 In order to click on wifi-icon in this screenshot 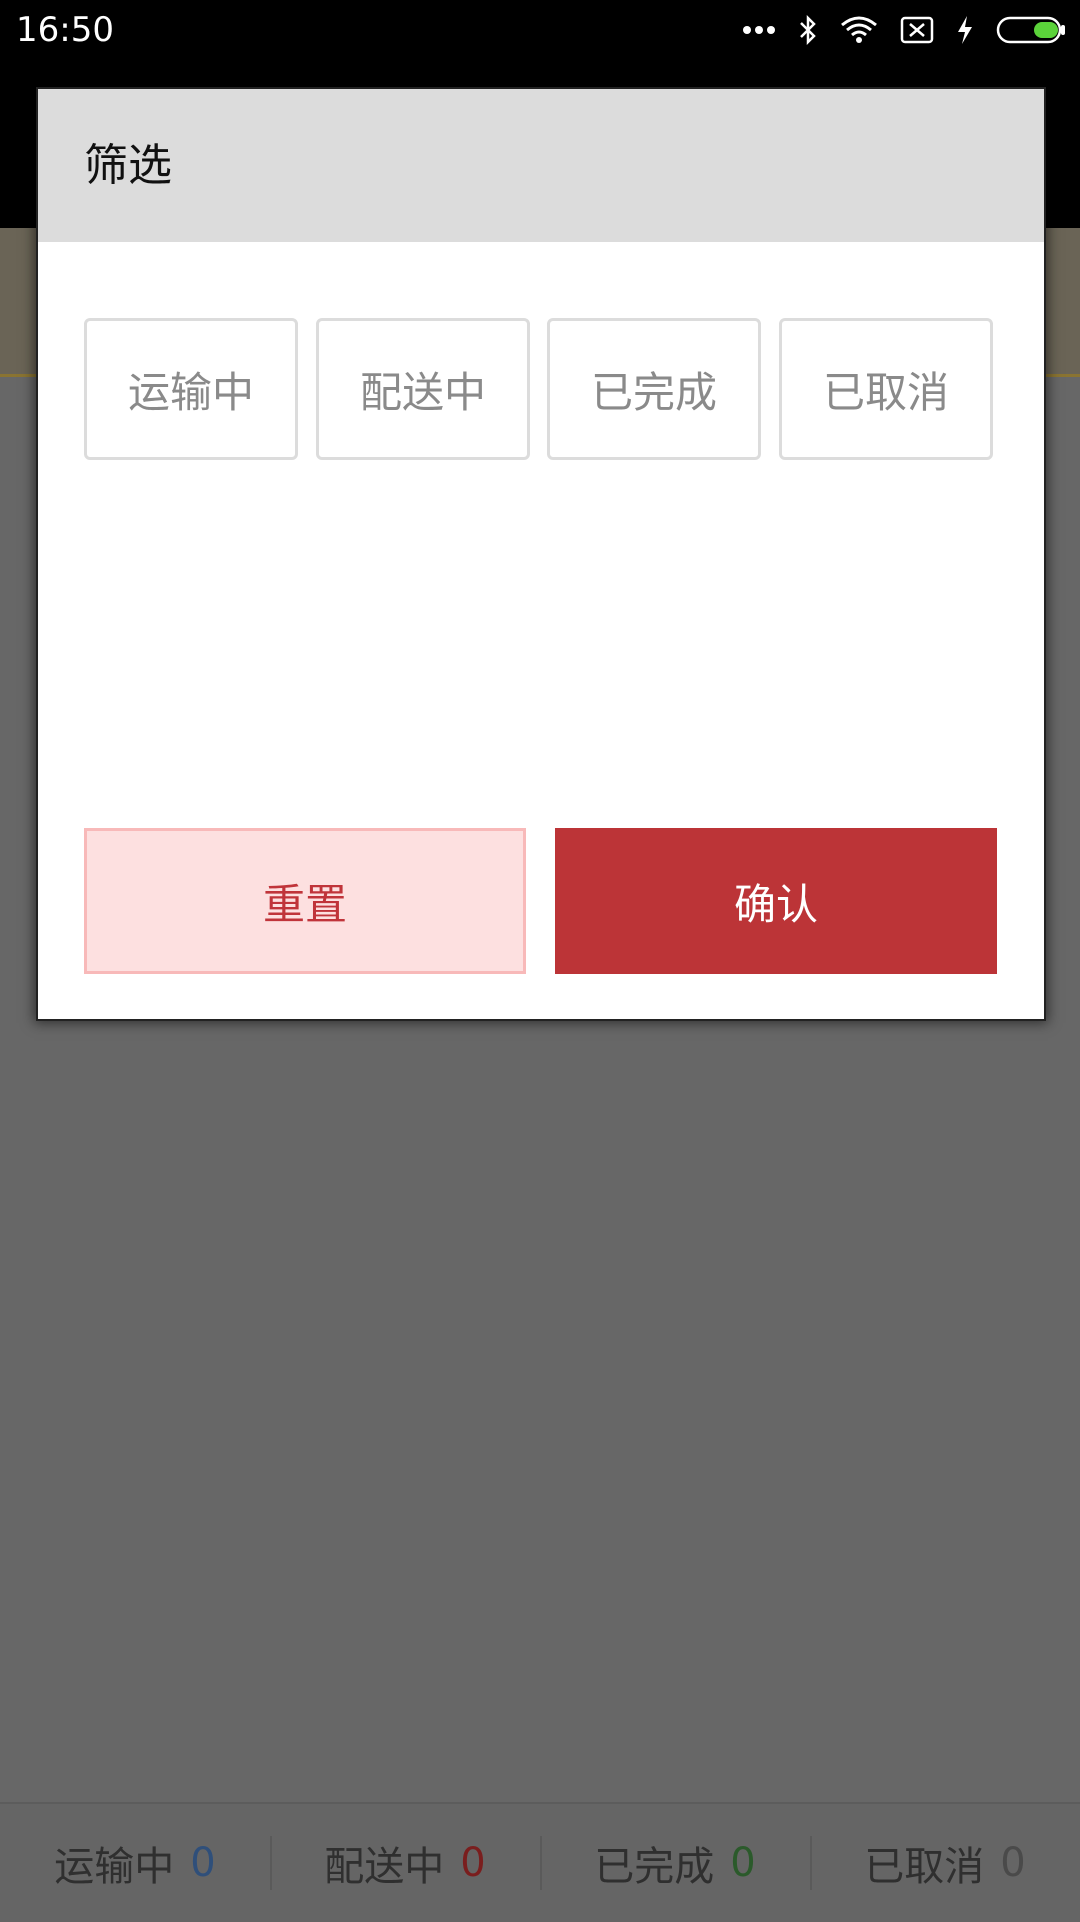, I will do `click(859, 30)`.